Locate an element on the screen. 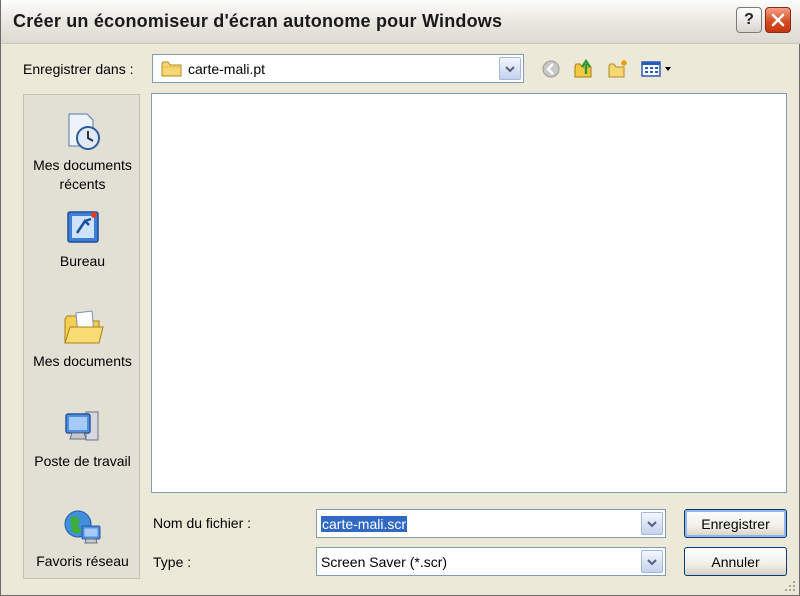 This screenshot has height=596, width=800. view-menu-button is located at coordinates (657, 69).